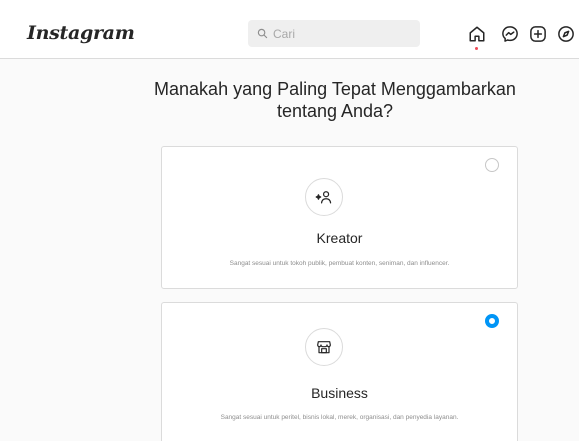  What do you see at coordinates (324, 197) in the screenshot?
I see `creator-icon` at bounding box center [324, 197].